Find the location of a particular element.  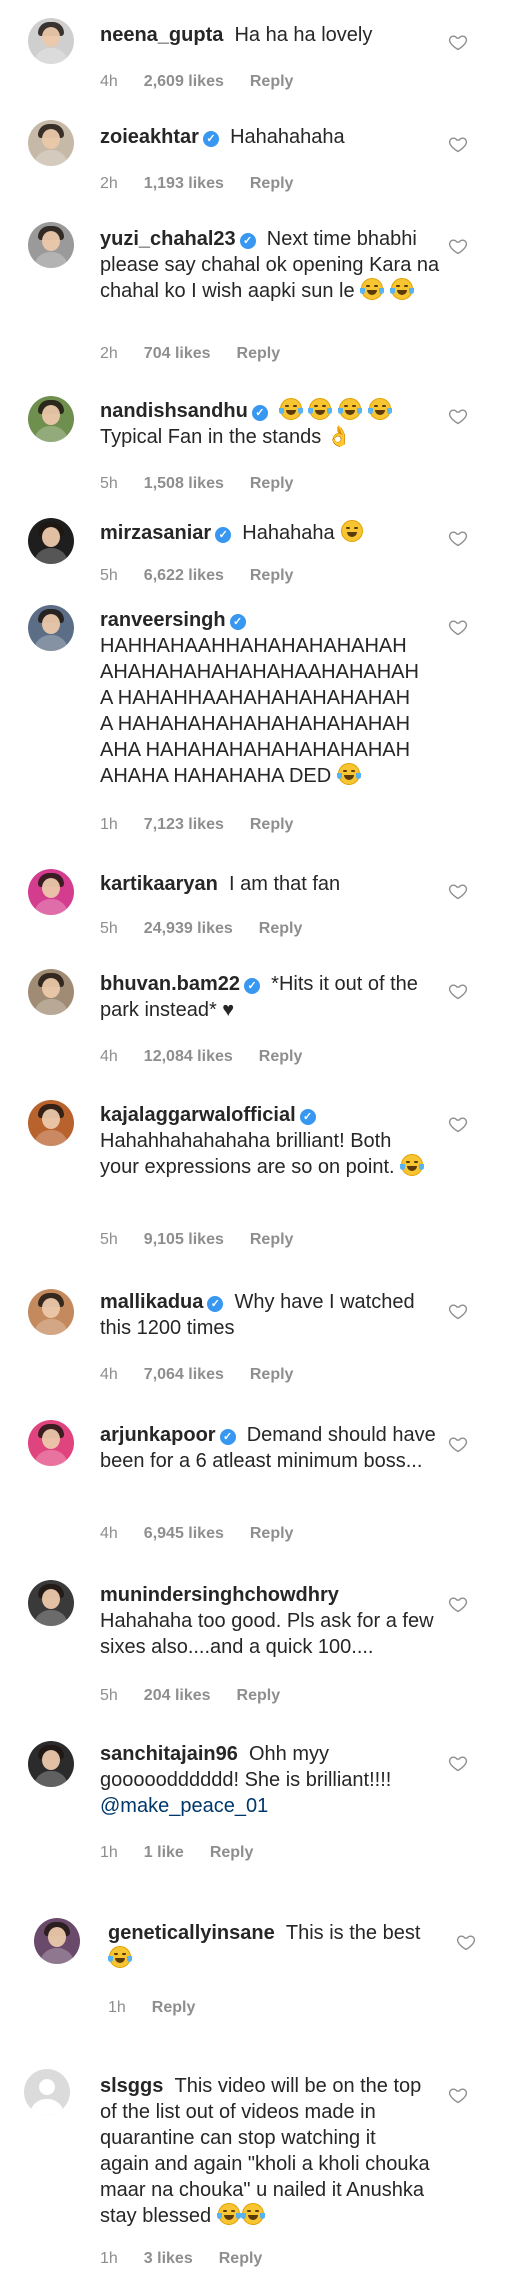

username: mirzasaniar is located at coordinates (155, 533).